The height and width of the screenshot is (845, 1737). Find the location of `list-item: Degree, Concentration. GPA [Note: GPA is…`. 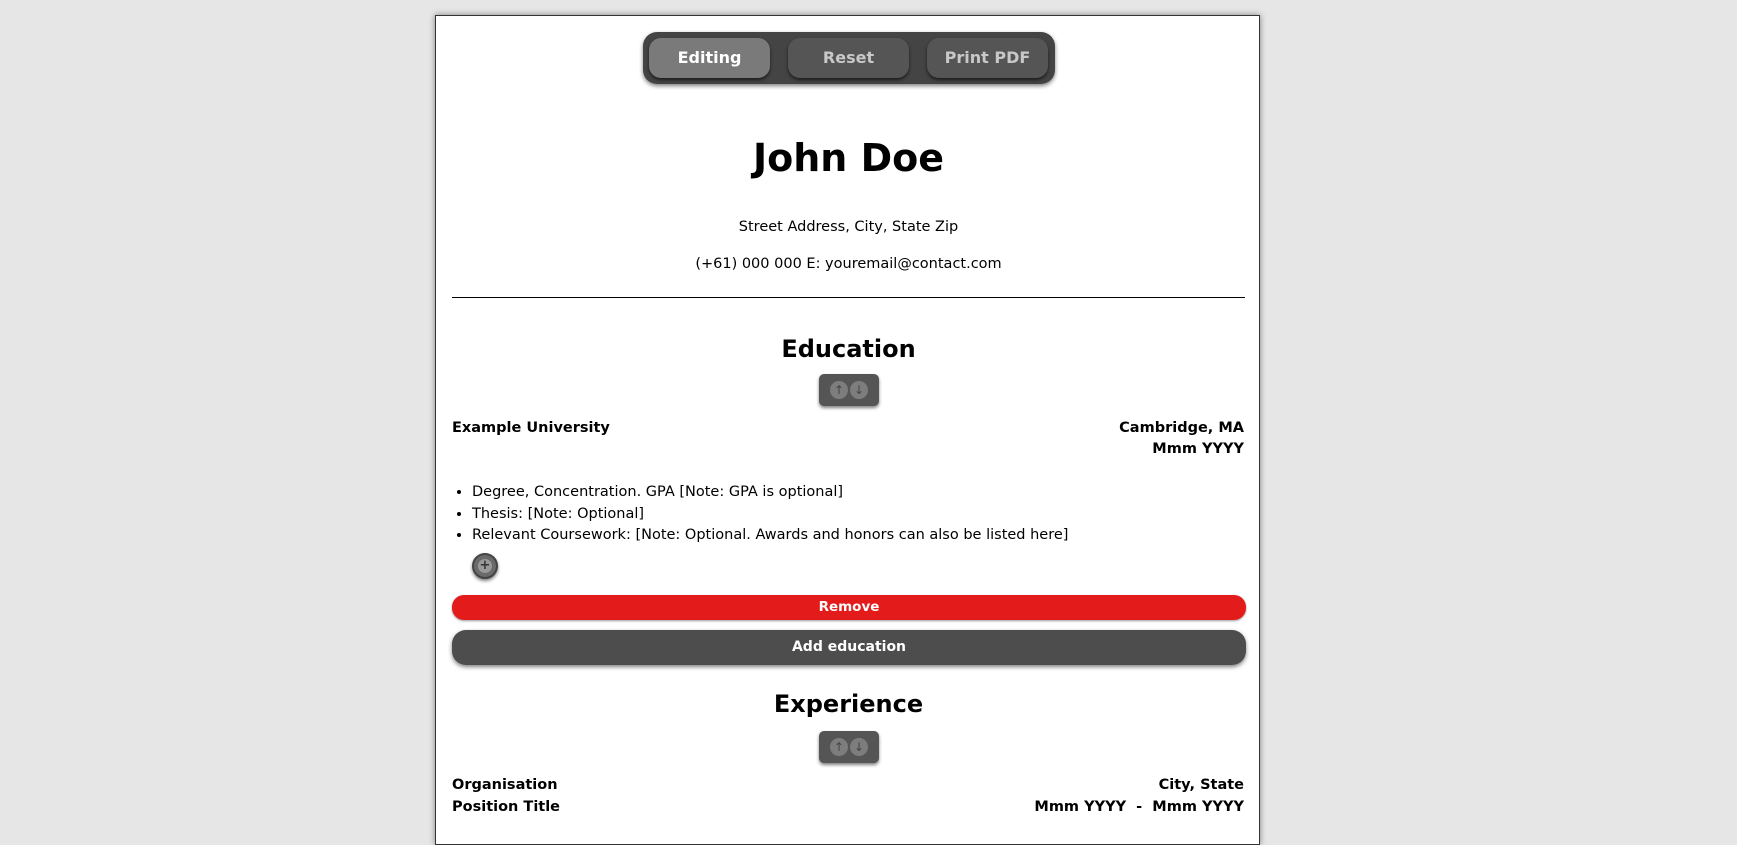

list-item: Degree, Concentration. GPA [Note: GPA is… is located at coordinates (770, 493).